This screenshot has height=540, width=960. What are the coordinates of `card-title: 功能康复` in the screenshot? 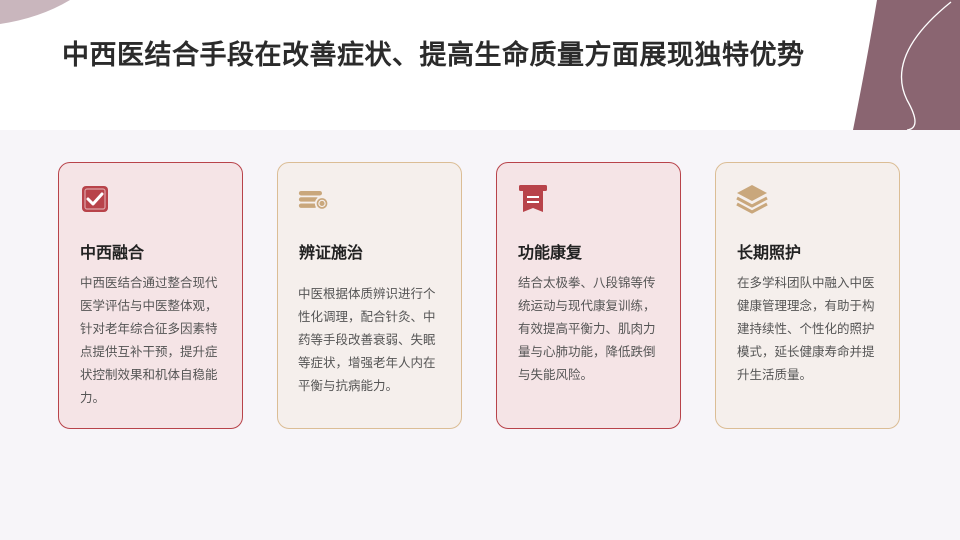 It's located at (550, 252).